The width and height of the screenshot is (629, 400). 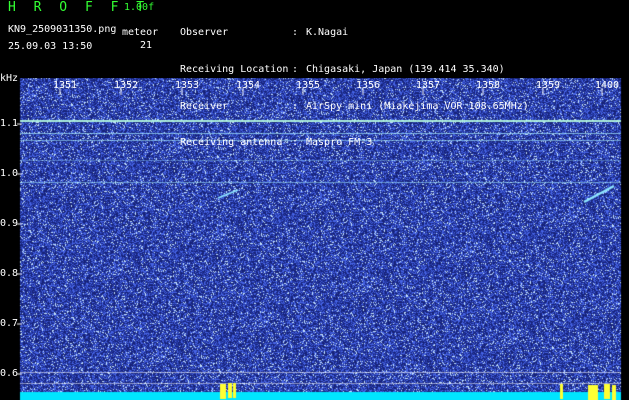 I want to click on x-tick-1357: 1357, so click(x=428, y=85).